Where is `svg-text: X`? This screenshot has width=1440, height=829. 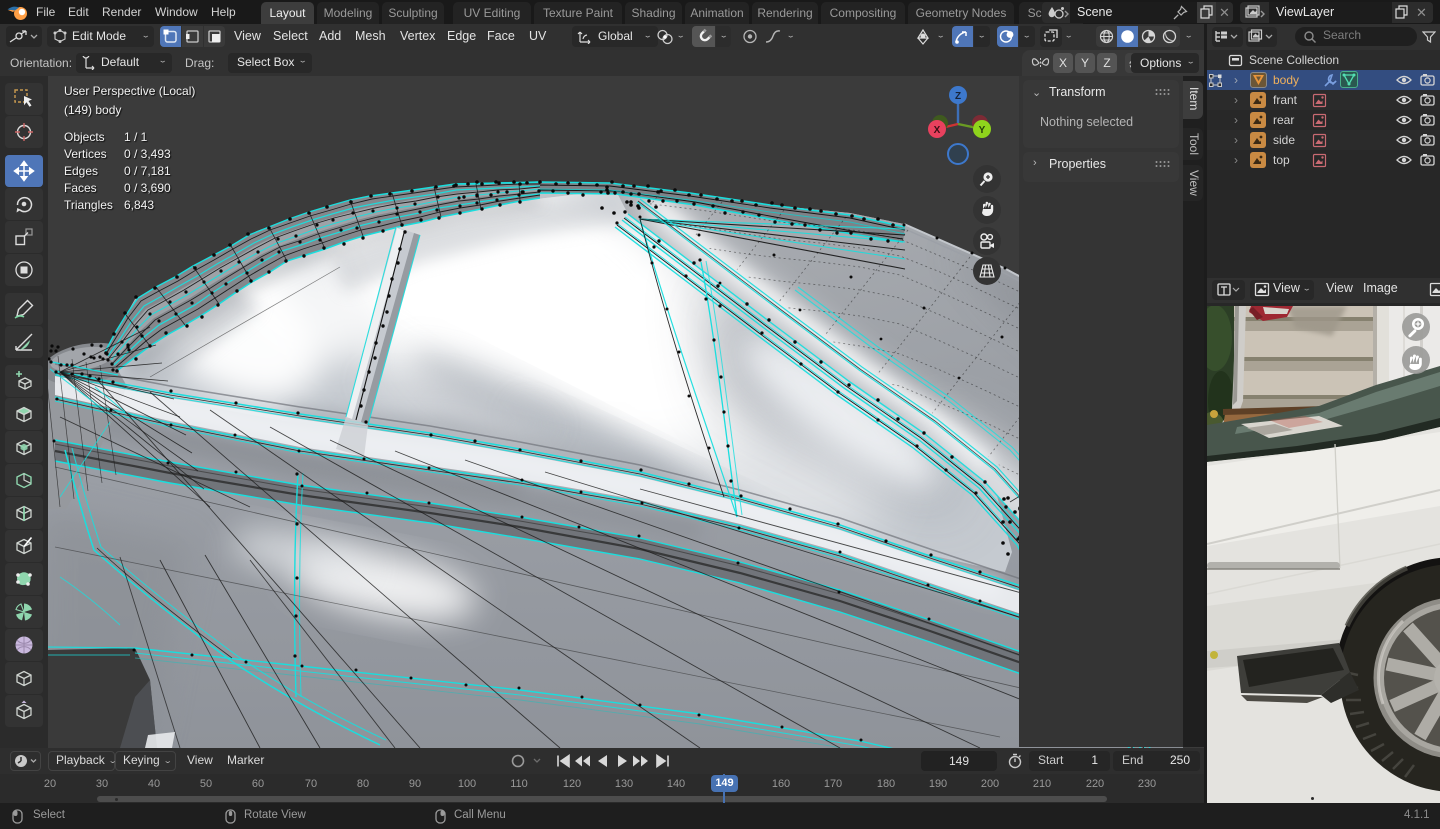
svg-text: X is located at coordinates (937, 130).